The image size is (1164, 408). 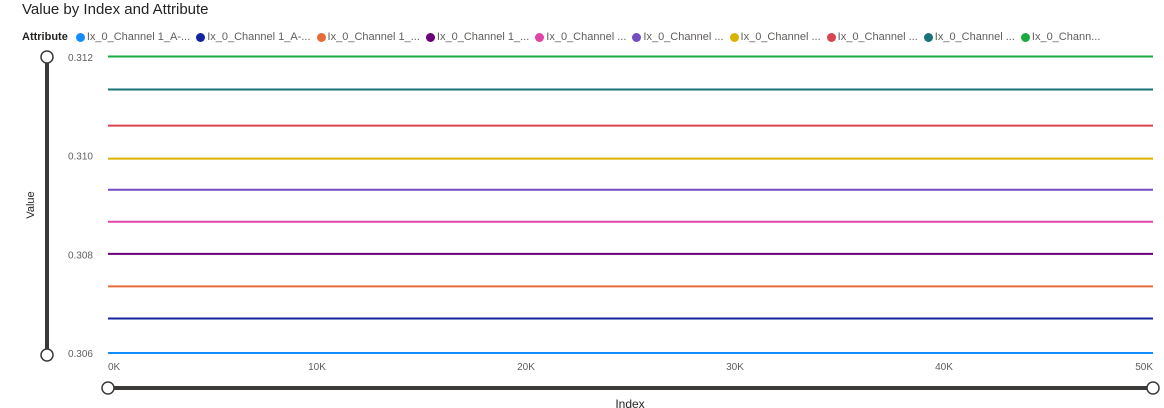 What do you see at coordinates (80, 206) in the screenshot?
I see `y-axis: 0.306 0.308 0.310 0.312` at bounding box center [80, 206].